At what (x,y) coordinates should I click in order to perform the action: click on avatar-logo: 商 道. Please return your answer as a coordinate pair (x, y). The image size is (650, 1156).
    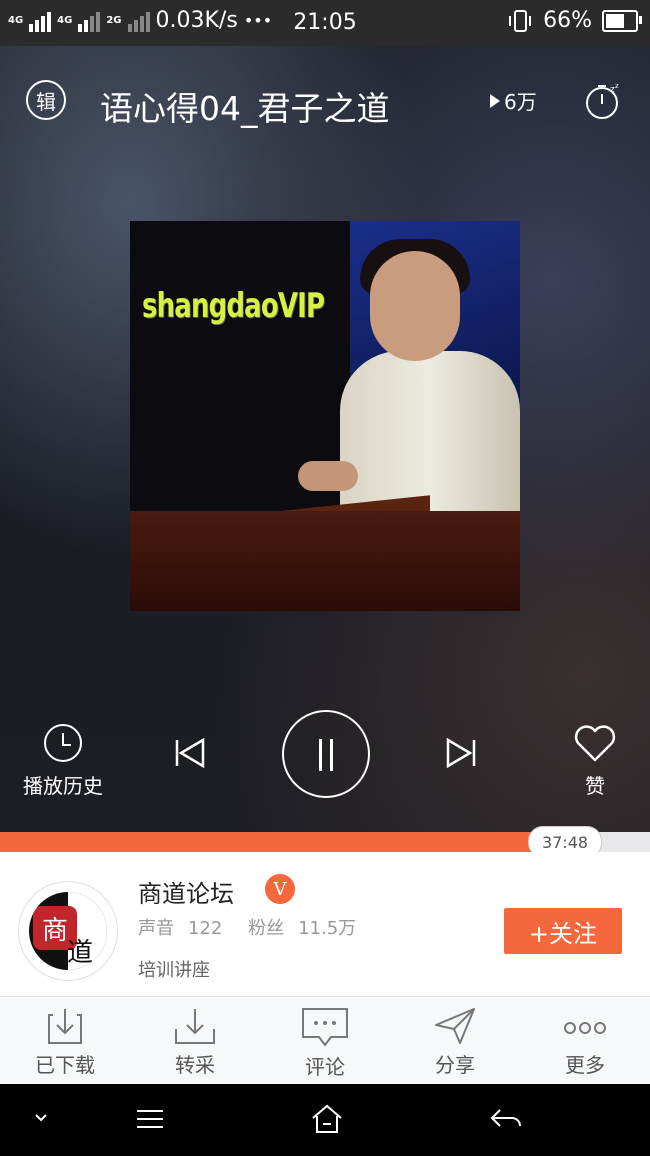
    Looking at the image, I should click on (68, 931).